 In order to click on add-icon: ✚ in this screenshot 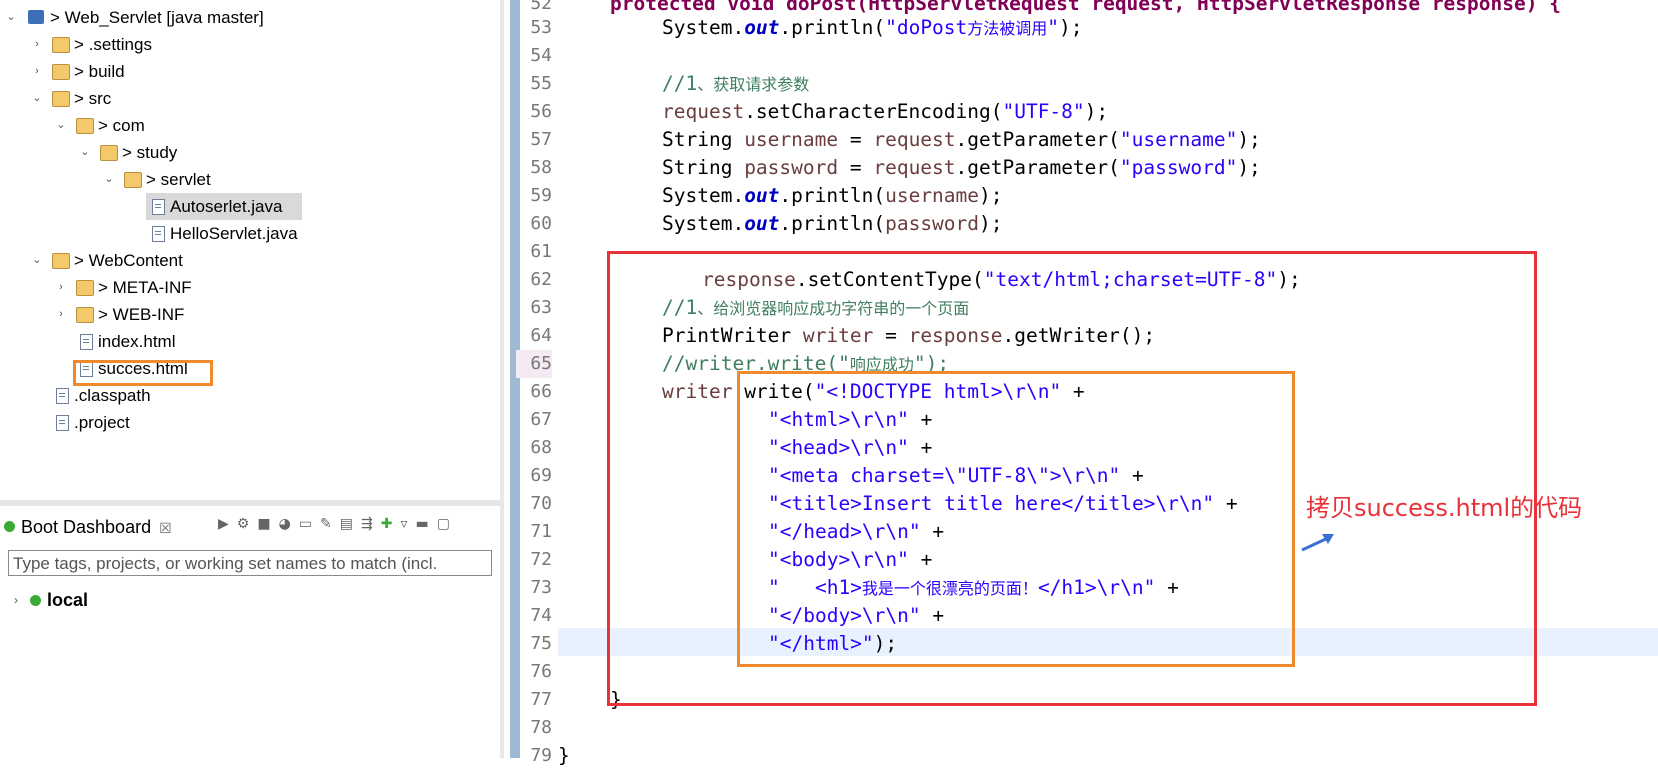, I will do `click(391, 524)`.